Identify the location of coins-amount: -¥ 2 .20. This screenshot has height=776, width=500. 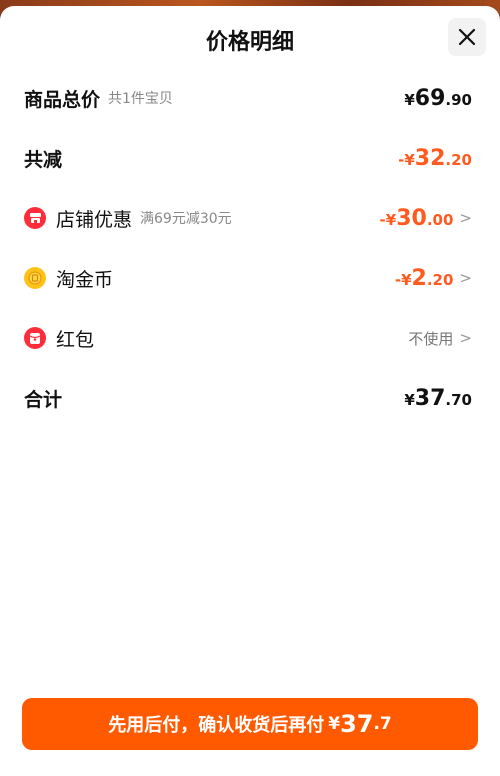
(424, 278).